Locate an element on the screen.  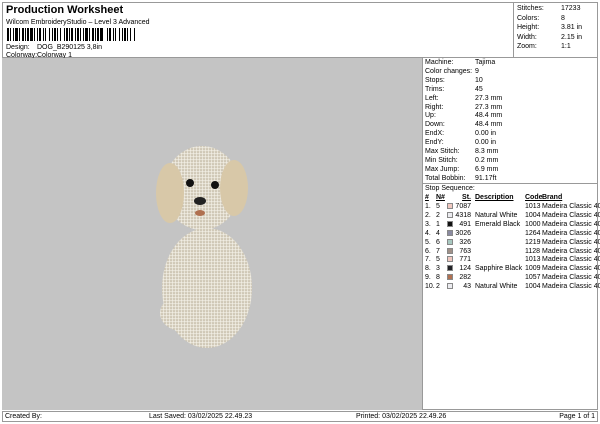
col-num: 2. is located at coordinates (428, 215).